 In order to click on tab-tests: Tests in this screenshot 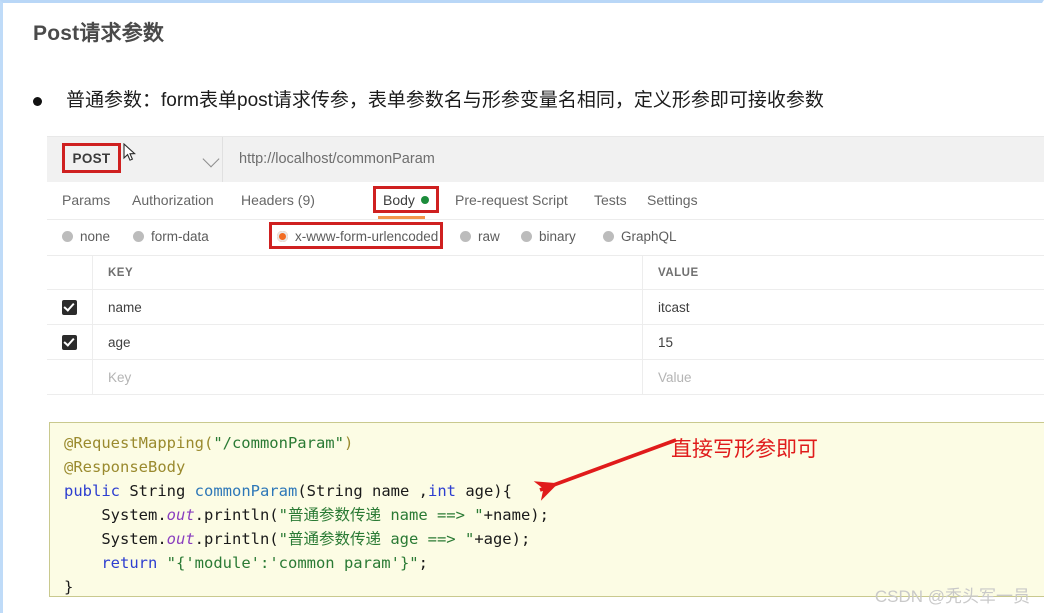, I will do `click(610, 200)`.